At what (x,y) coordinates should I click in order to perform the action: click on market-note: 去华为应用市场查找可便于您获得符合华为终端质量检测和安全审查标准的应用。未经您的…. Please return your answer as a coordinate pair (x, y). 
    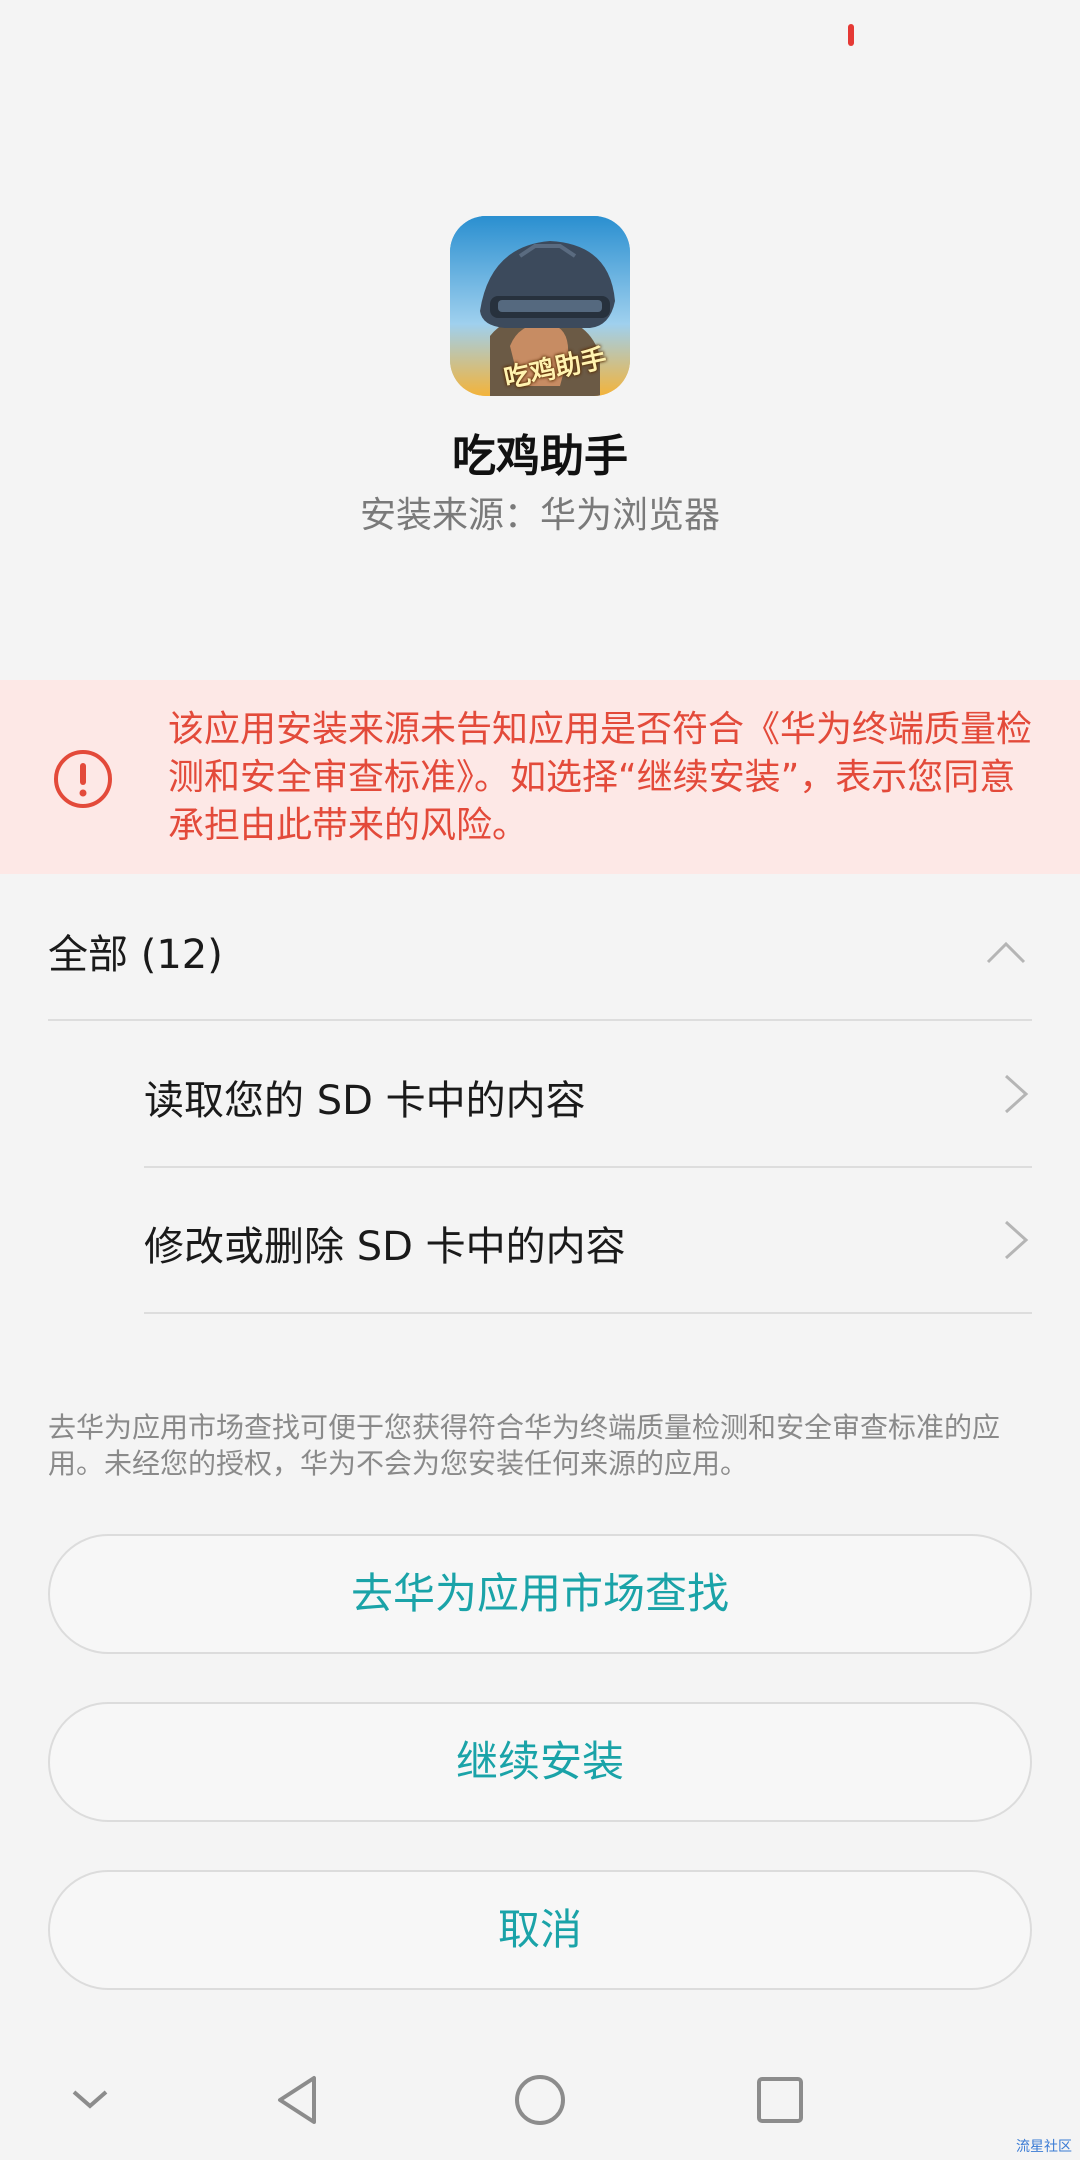
    Looking at the image, I should click on (524, 1445).